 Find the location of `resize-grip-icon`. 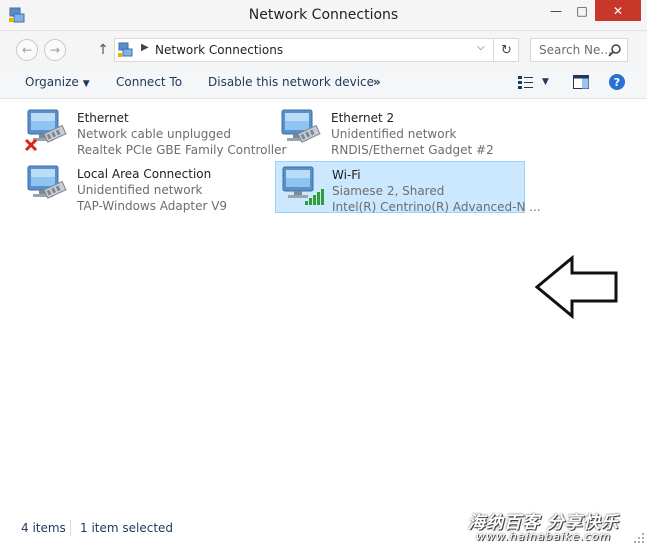

resize-grip-icon is located at coordinates (639, 538).